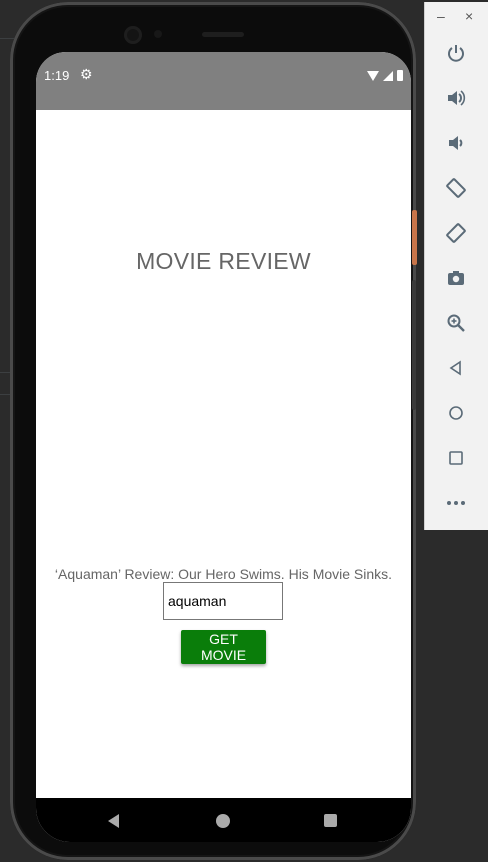  Describe the element at coordinates (223, 647) in the screenshot. I see `get-movie-button: GET MOVIE` at that location.